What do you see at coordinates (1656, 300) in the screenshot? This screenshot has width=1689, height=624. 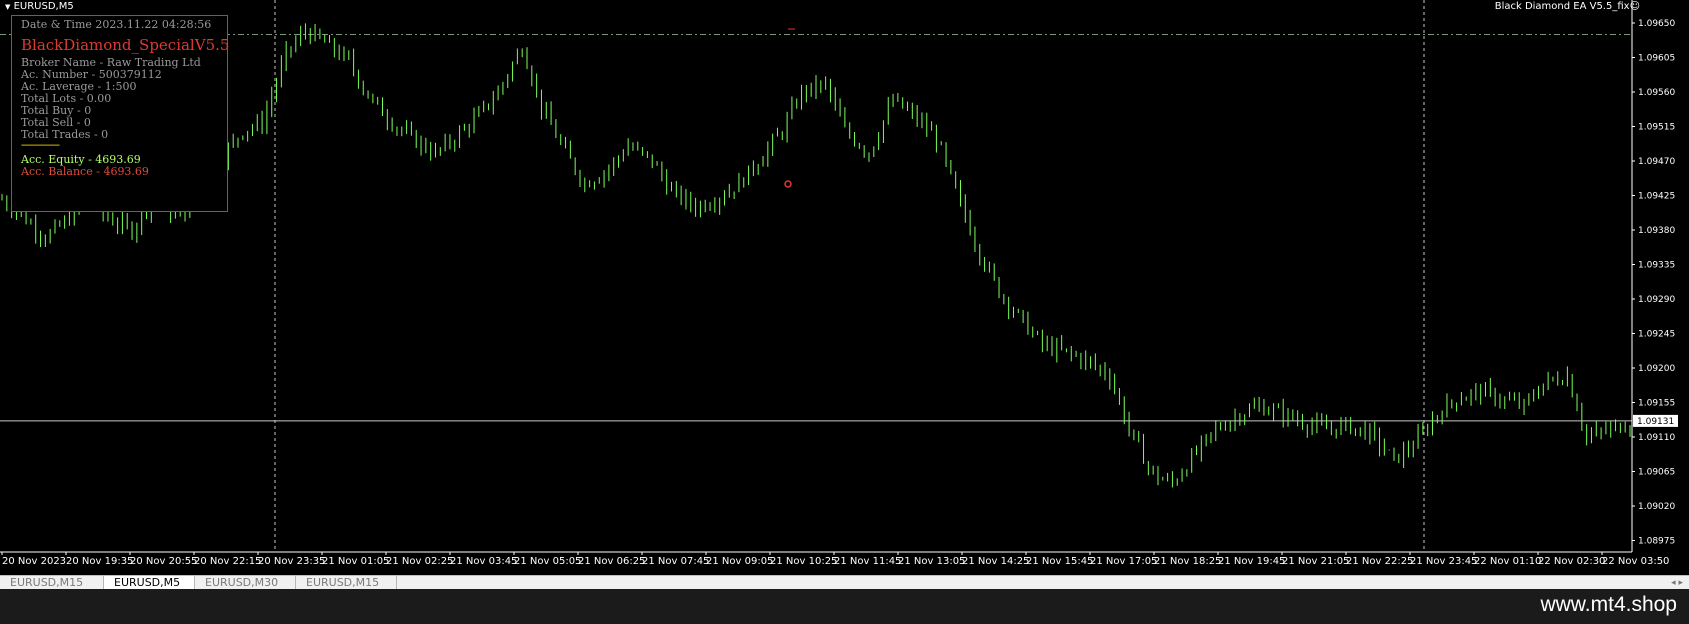 I see `price-tick-label: 1.09290` at bounding box center [1656, 300].